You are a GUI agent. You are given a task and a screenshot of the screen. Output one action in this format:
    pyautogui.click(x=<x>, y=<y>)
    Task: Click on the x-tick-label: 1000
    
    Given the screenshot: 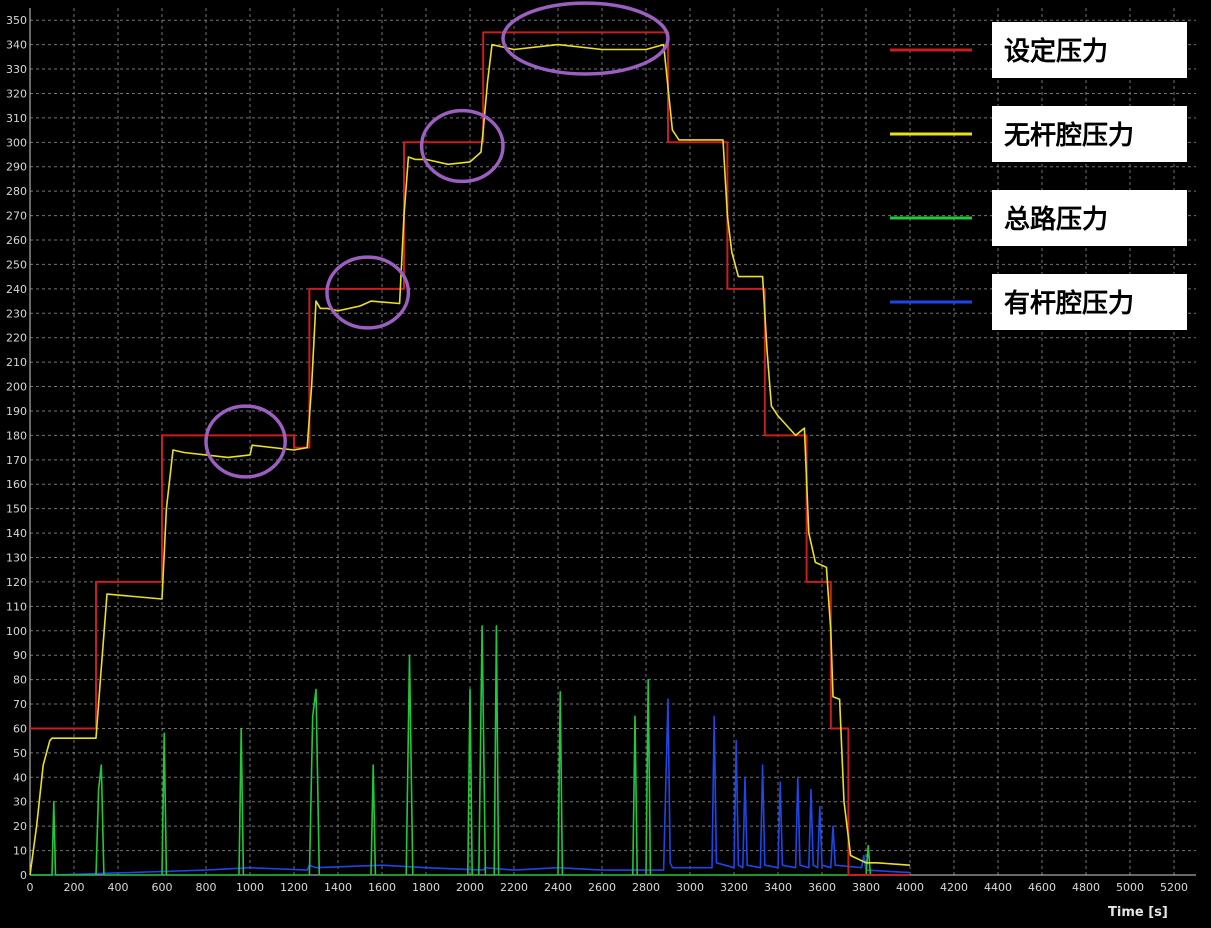 What is the action you would take?
    pyautogui.click(x=250, y=887)
    